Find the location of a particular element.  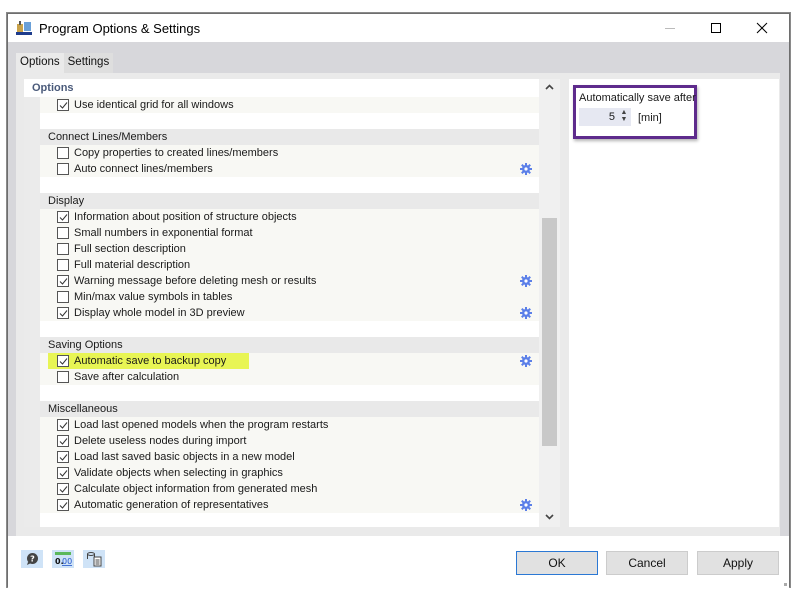

svg-text: 00 is located at coordinates (67, 561).